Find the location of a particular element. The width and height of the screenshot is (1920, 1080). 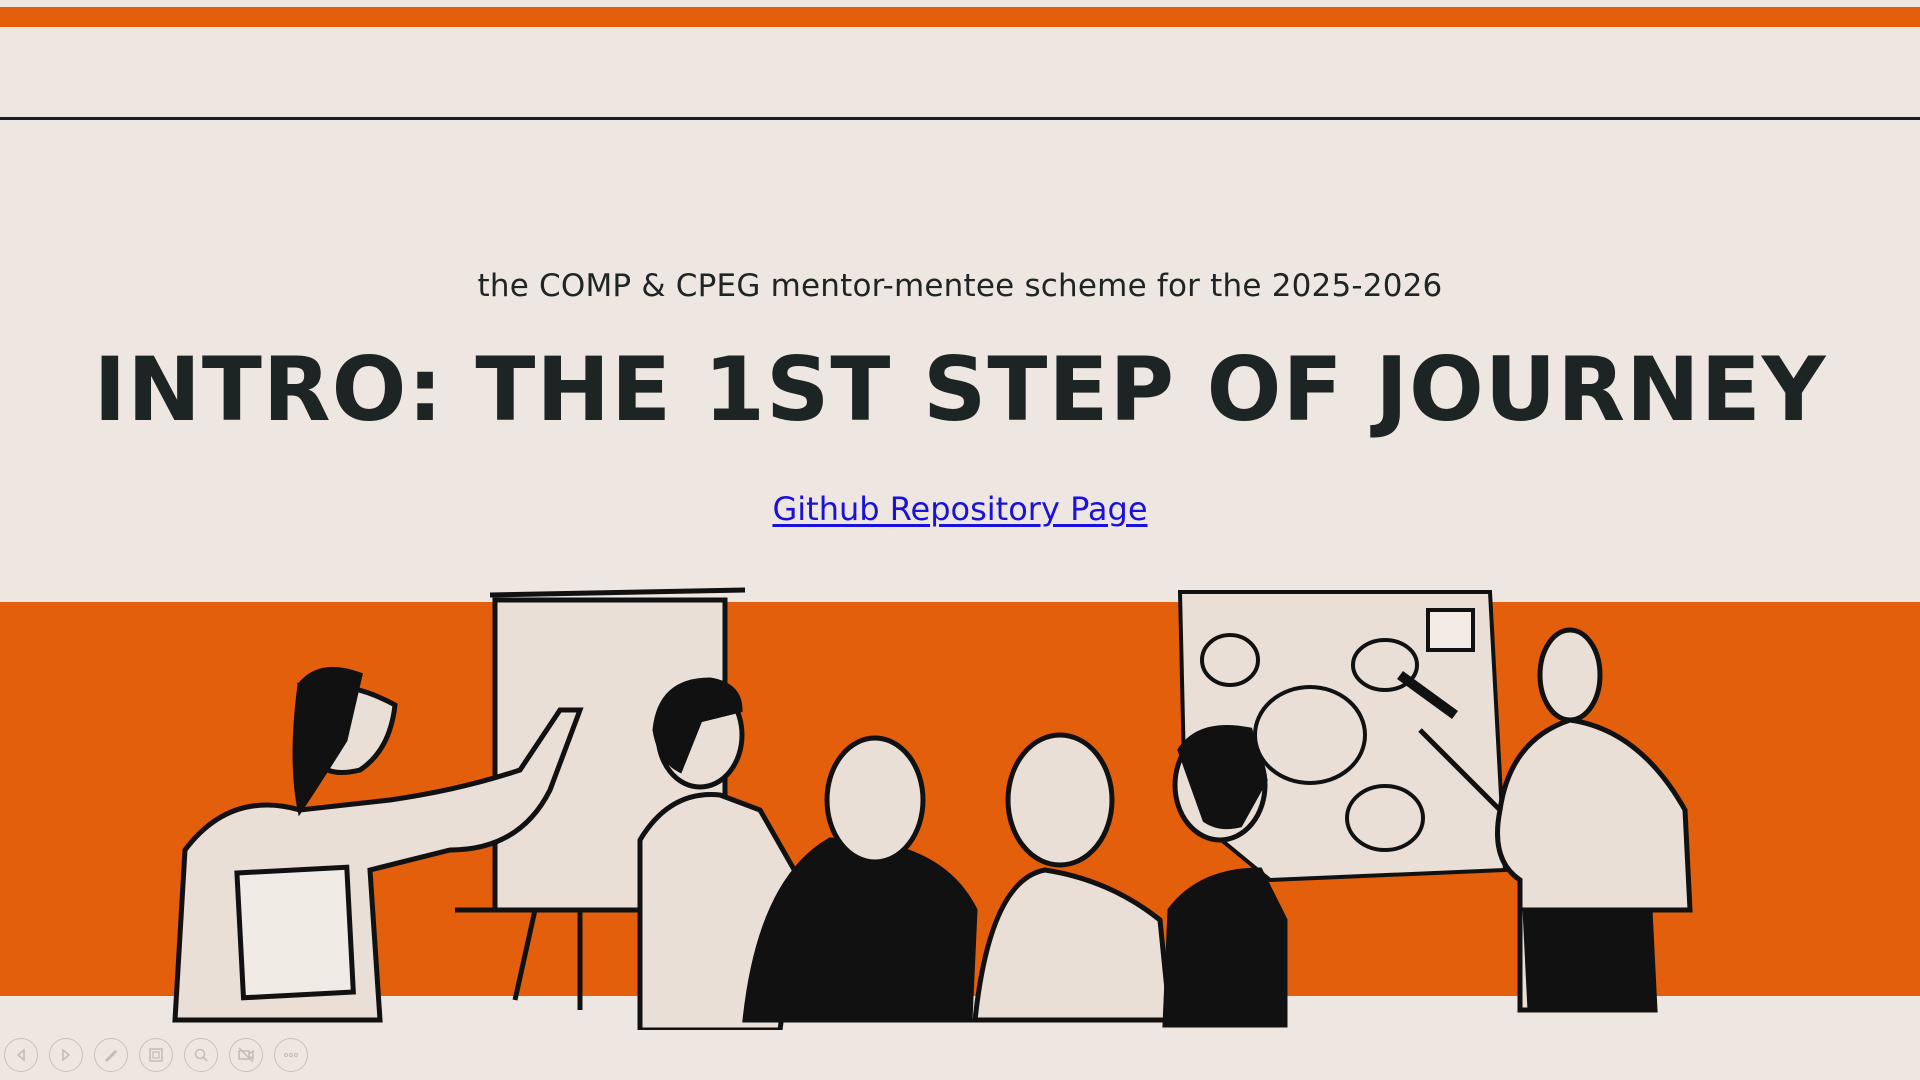

slide-sorter-button is located at coordinates (156, 1055).